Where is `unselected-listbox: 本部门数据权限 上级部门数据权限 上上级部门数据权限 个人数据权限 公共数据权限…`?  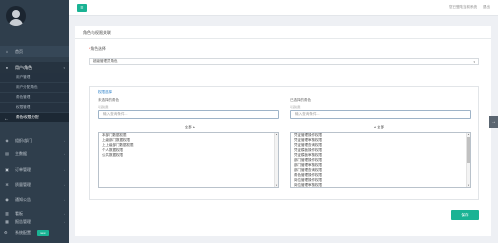
unselected-listbox: 本部门数据权限 上级部门数据权限 上上级部门数据权限 个人数据权限 公共数据权限… is located at coordinates (188, 160).